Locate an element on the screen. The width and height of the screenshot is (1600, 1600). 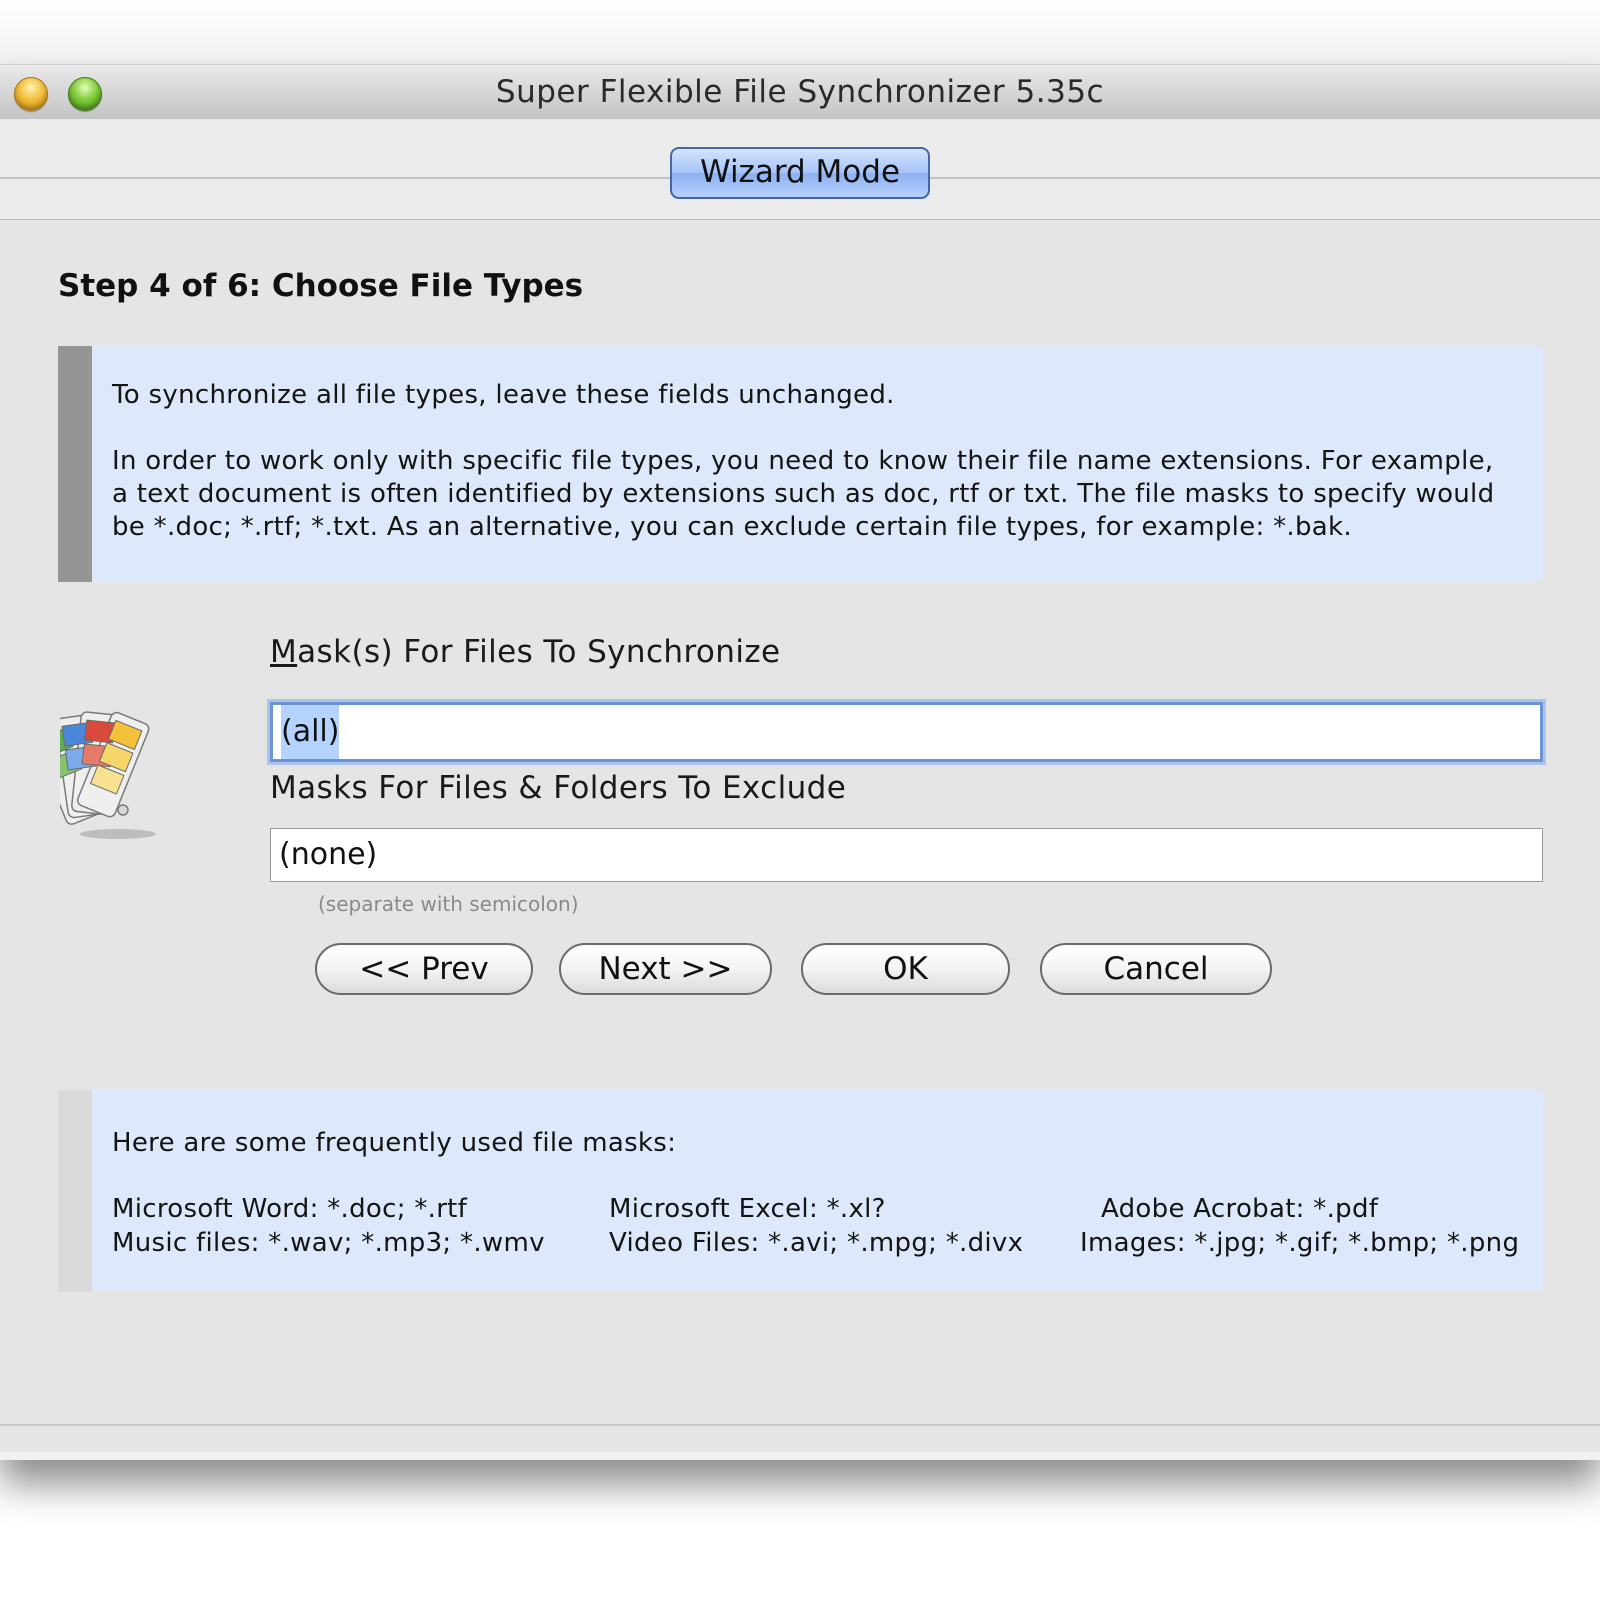
wizard-mode-button: Wizard Mode is located at coordinates (800, 173).